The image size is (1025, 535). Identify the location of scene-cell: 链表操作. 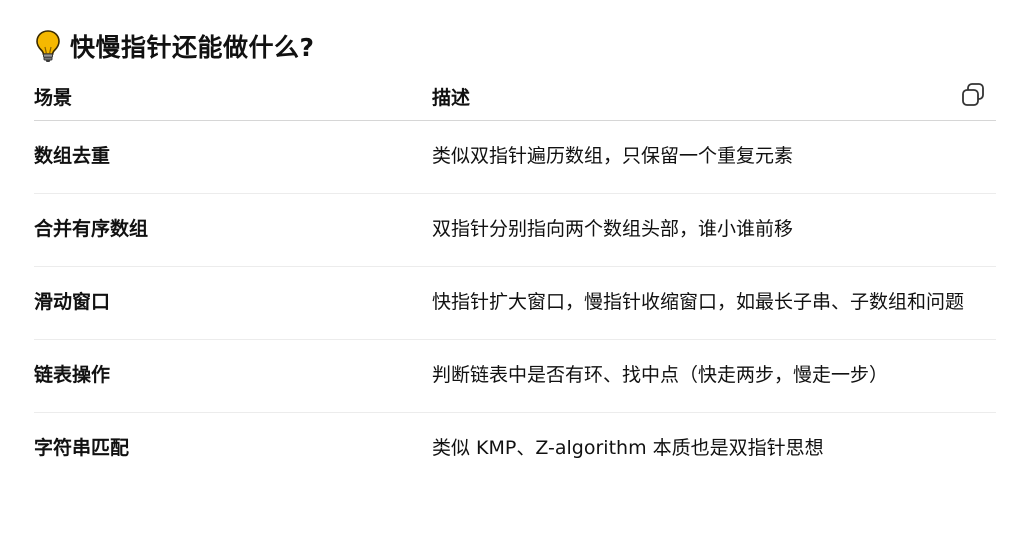
(233, 376).